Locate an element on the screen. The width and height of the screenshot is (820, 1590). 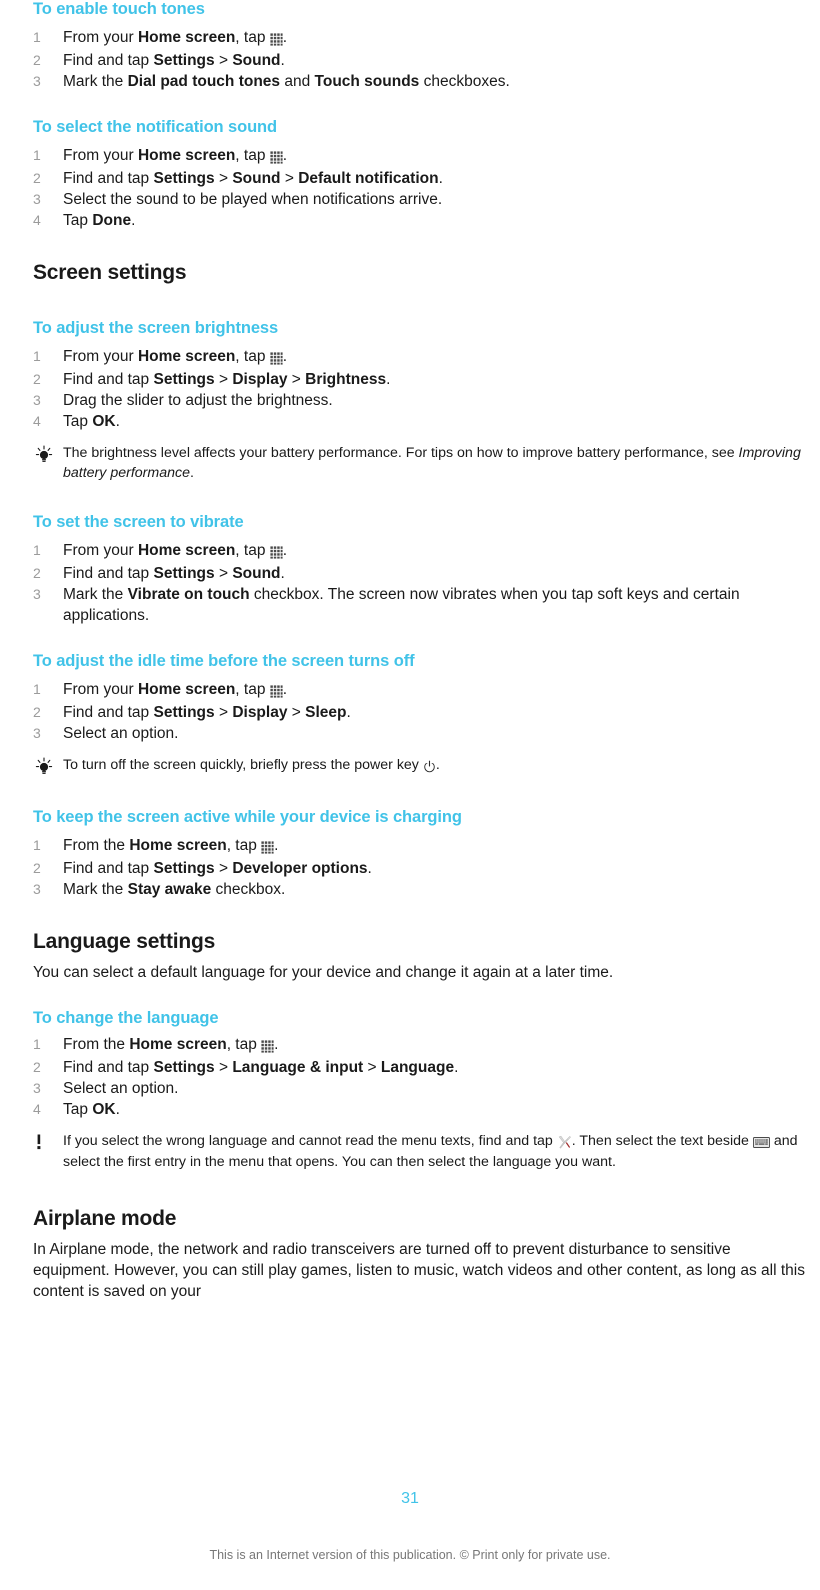
step-text: From the Home screen, tap . is located at coordinates (170, 845).